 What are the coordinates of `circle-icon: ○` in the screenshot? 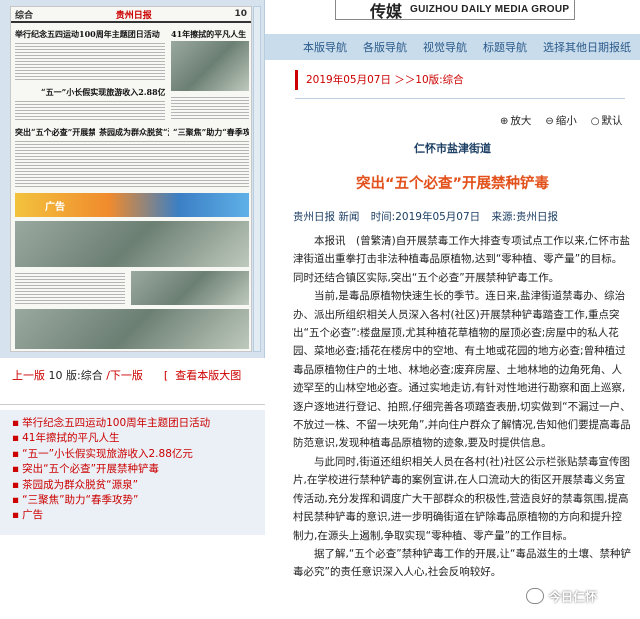 It's located at (595, 121).